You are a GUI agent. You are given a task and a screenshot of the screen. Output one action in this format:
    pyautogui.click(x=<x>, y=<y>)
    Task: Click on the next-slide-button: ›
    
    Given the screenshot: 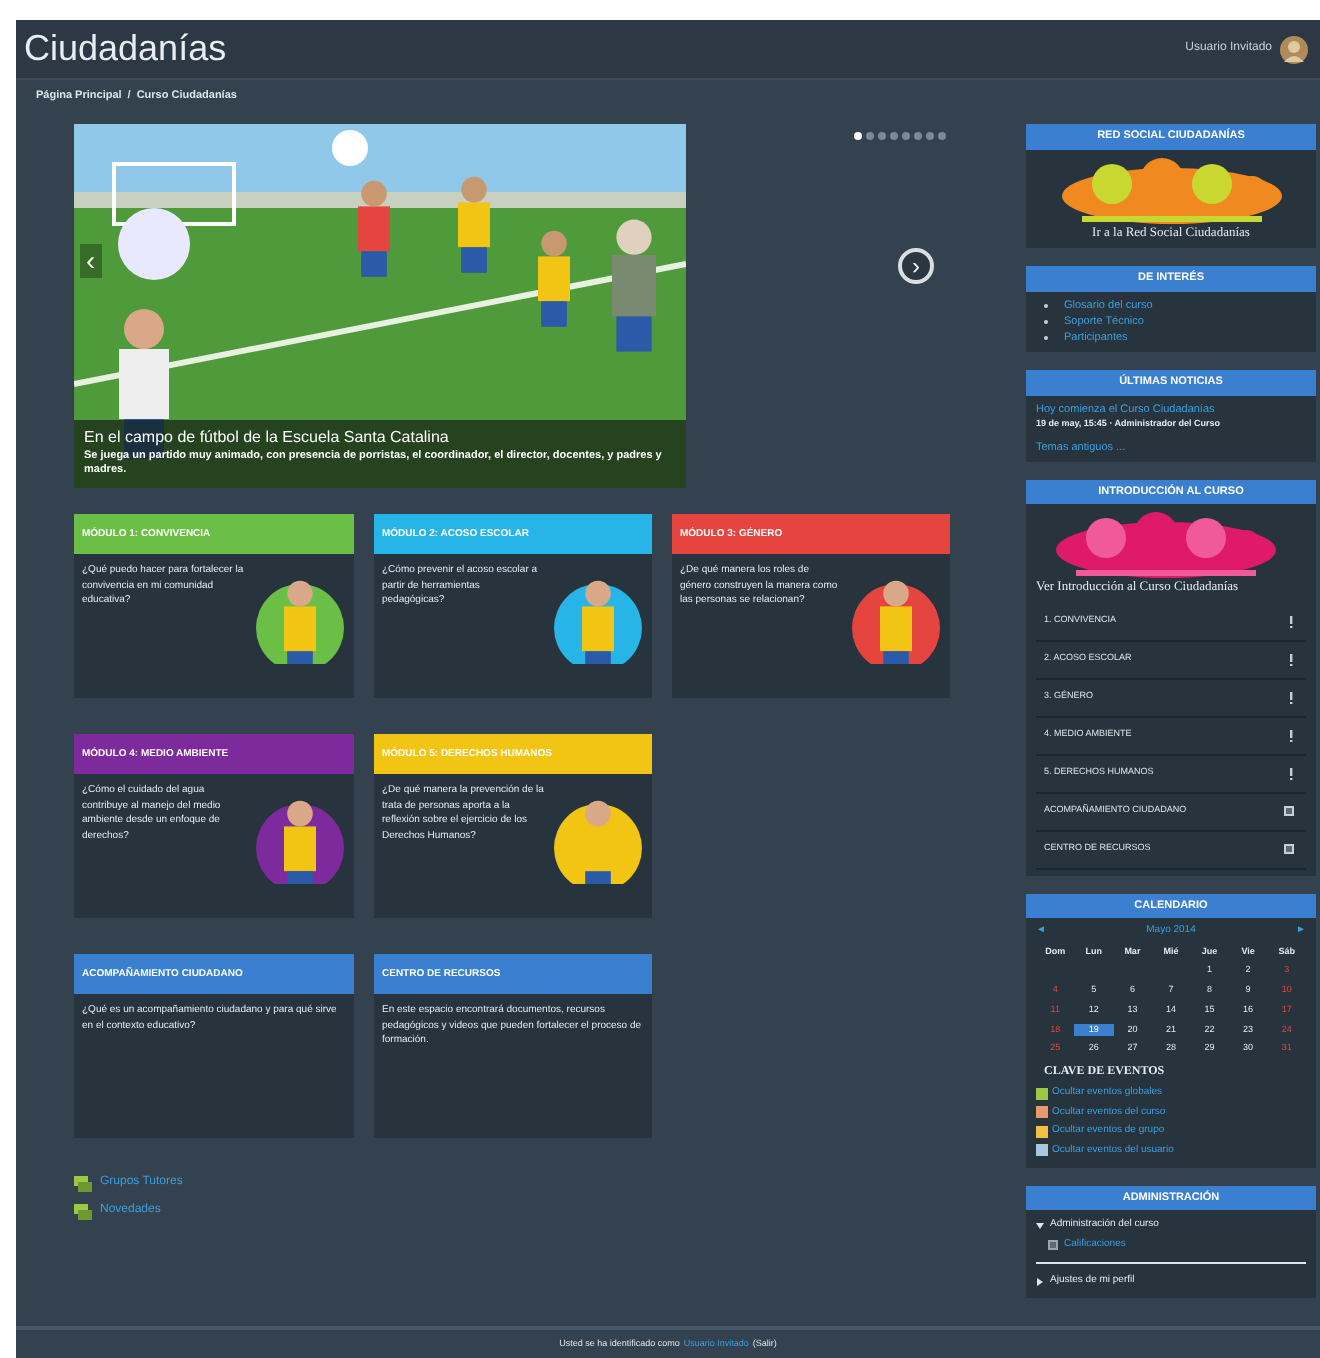 What is the action you would take?
    pyautogui.click(x=916, y=266)
    